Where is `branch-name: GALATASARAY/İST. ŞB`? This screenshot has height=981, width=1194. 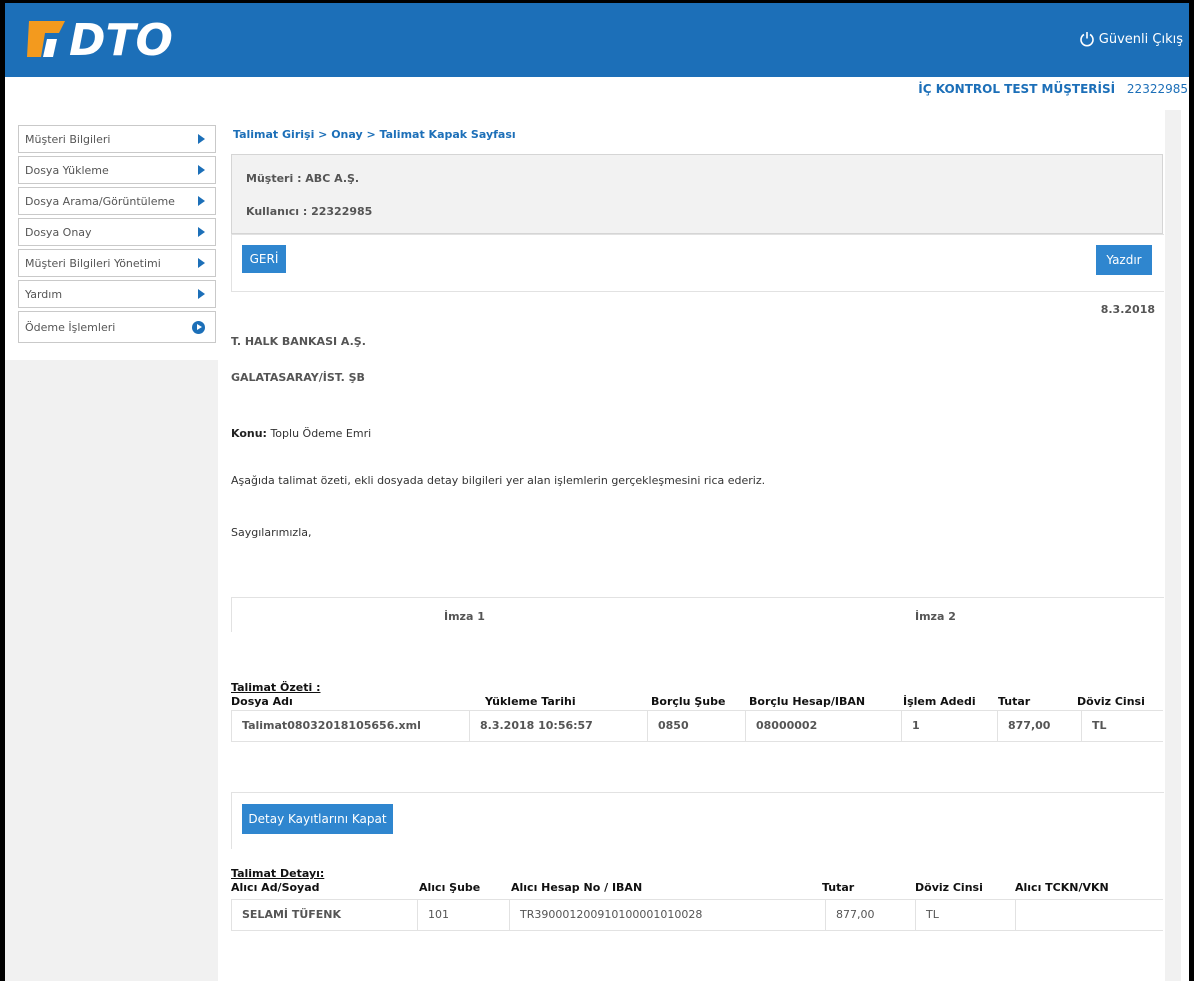 branch-name: GALATASARAY/İST. ŞB is located at coordinates (298, 377).